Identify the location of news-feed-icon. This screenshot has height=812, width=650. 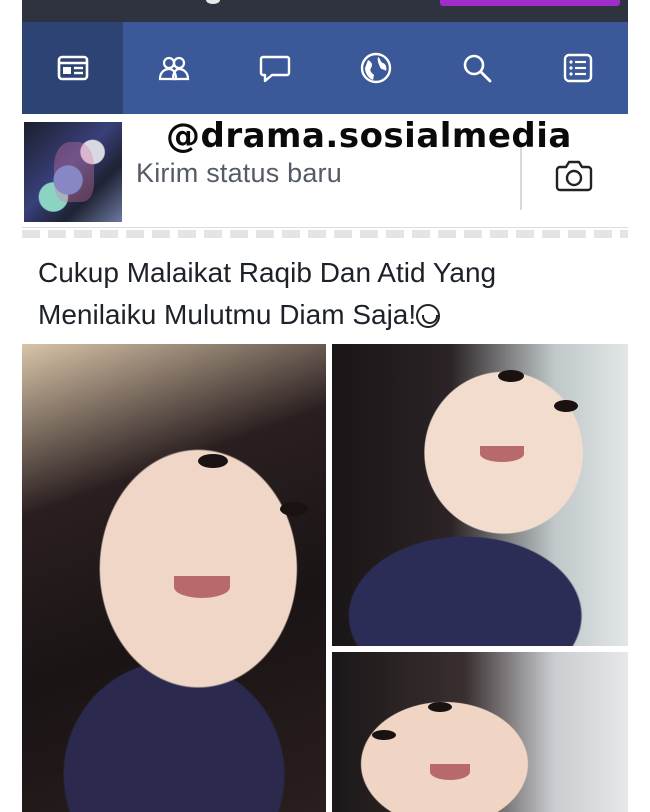
(72, 68).